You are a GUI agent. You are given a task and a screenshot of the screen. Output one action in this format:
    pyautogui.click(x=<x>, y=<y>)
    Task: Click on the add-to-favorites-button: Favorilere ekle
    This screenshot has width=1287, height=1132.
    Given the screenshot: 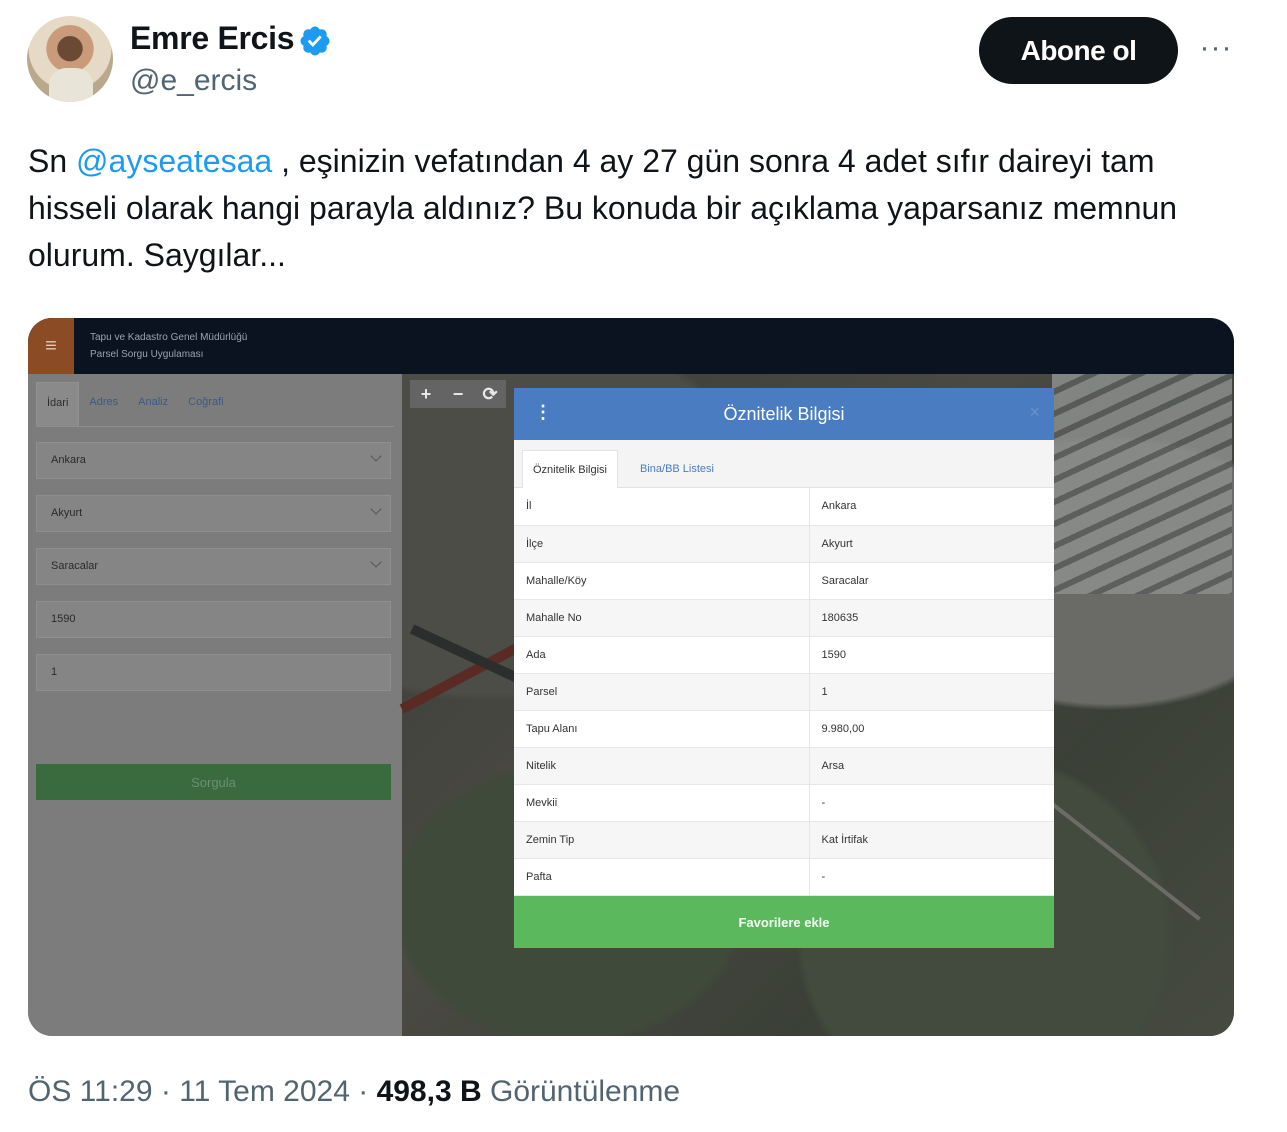 What is the action you would take?
    pyautogui.click(x=784, y=922)
    